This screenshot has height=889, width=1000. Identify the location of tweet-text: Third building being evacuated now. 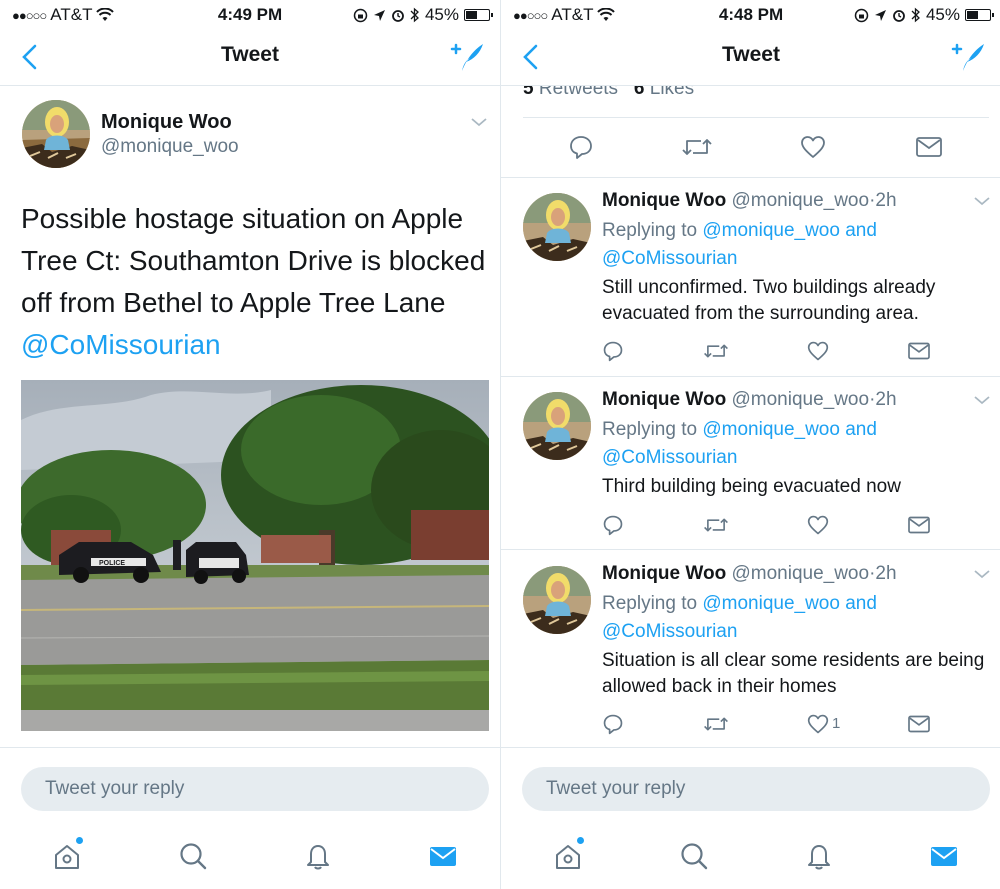
(751, 486).